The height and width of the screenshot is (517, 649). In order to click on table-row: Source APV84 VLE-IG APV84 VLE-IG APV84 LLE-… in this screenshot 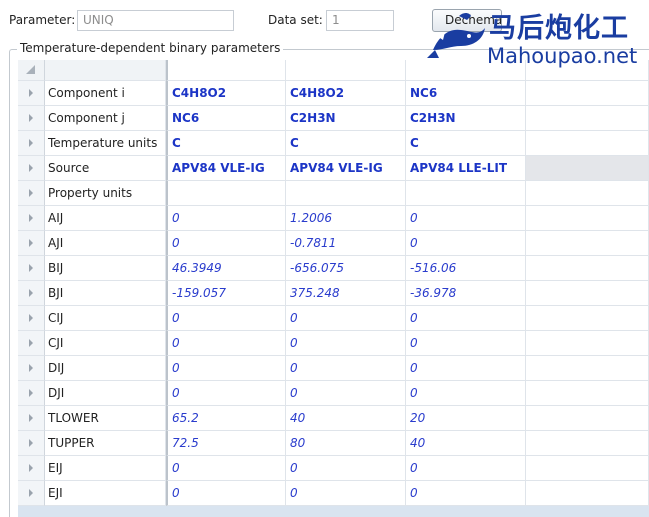, I will do `click(333, 168)`.